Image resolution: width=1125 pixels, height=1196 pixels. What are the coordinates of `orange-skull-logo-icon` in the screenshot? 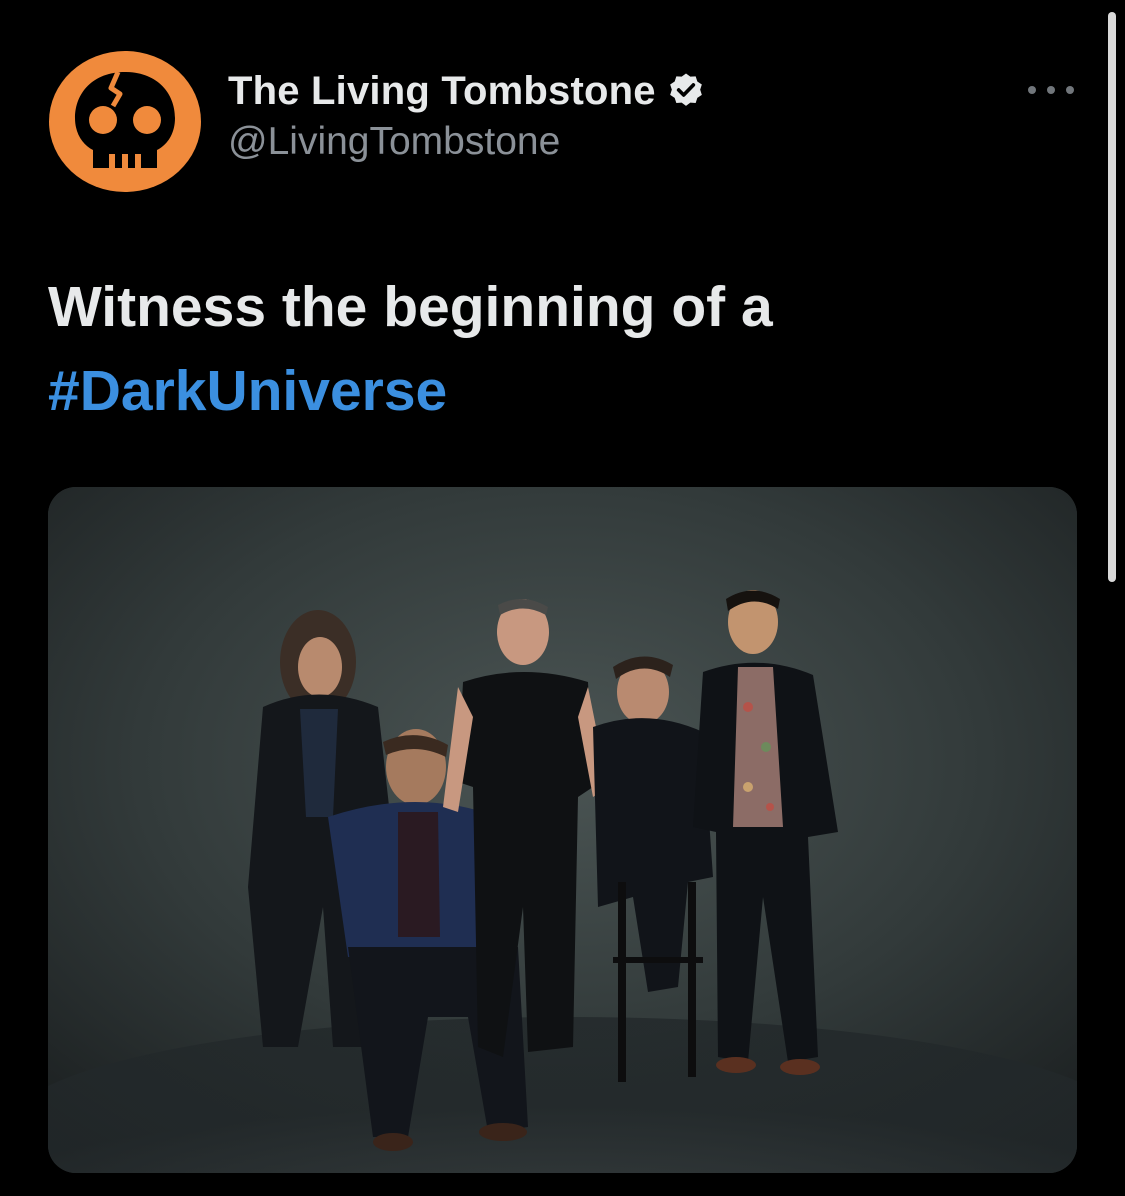 It's located at (125, 121).